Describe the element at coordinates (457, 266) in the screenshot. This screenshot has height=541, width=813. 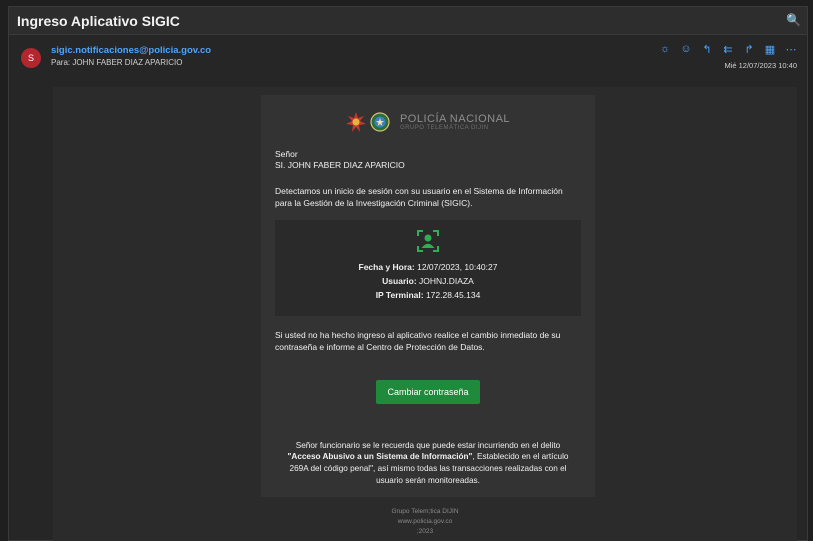
I see `date-time-value: 12/07/2023, 10:40:27` at that location.